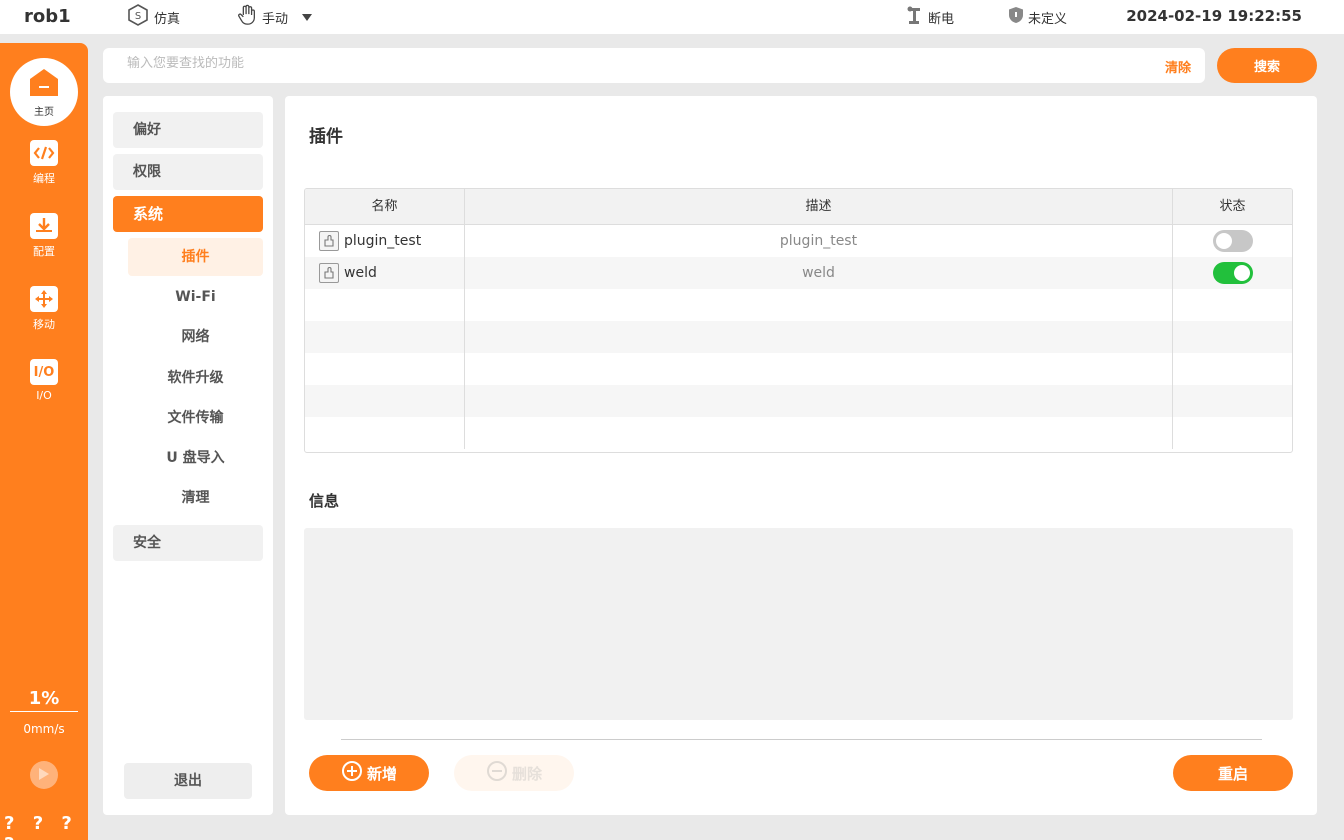 The image size is (1344, 840). I want to click on download-box-icon, so click(44, 226).